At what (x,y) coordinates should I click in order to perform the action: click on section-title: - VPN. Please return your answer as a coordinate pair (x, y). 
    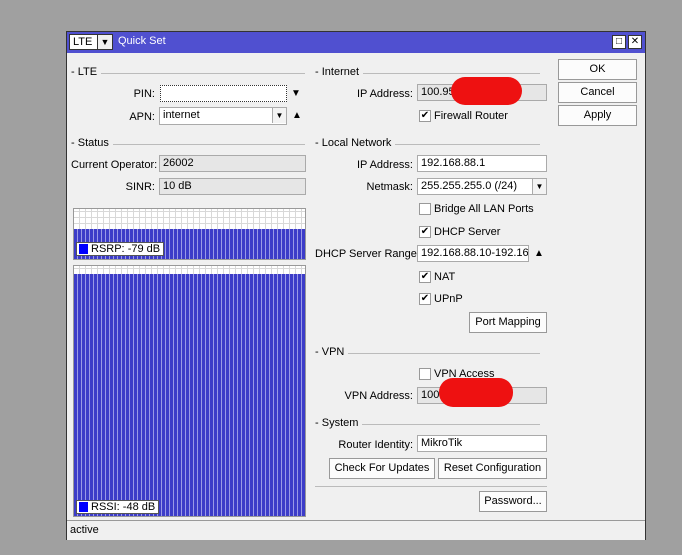
    Looking at the image, I should click on (332, 352).